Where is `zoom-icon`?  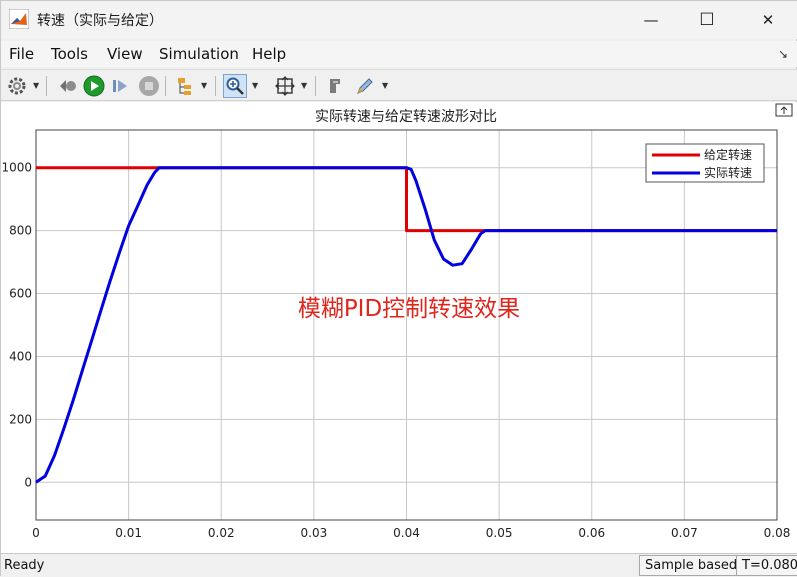
zoom-icon is located at coordinates (235, 86).